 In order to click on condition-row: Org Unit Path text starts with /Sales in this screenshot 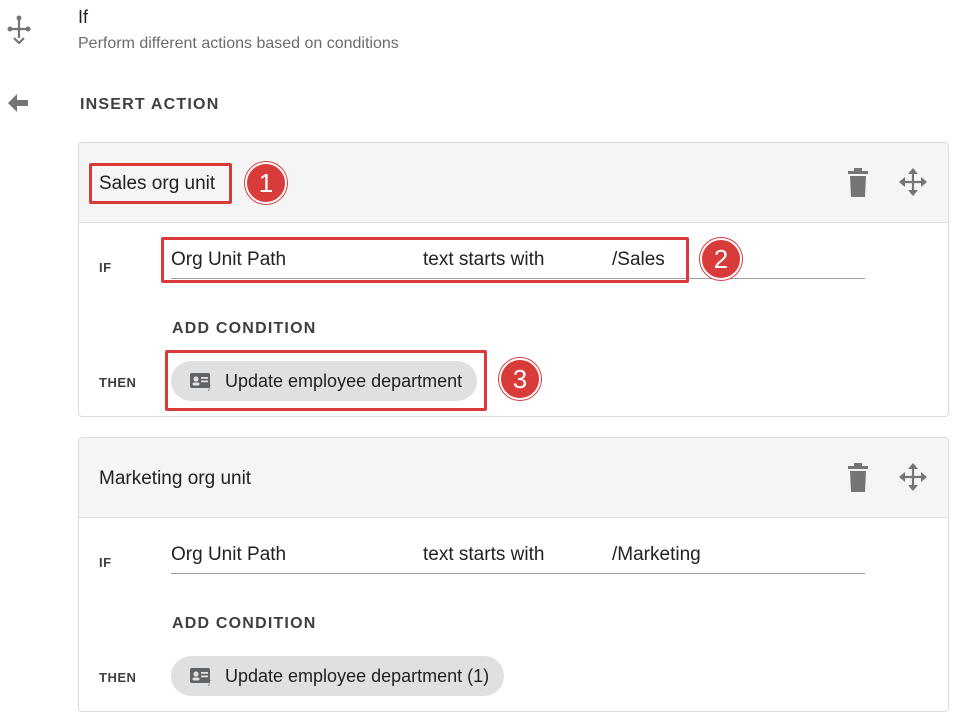, I will do `click(518, 262)`.